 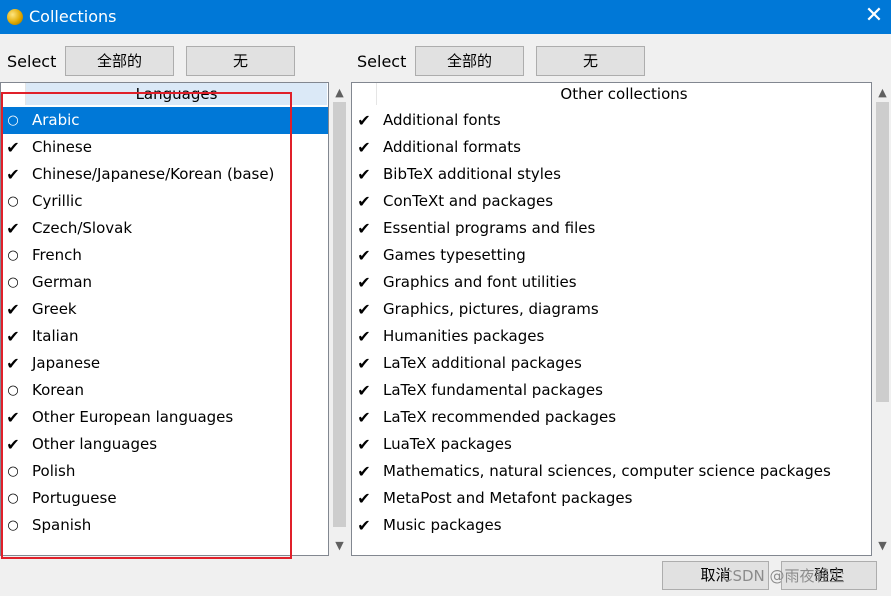 What do you see at coordinates (611, 336) in the screenshot?
I see `collection-item-row: ✔ Humanities packages` at bounding box center [611, 336].